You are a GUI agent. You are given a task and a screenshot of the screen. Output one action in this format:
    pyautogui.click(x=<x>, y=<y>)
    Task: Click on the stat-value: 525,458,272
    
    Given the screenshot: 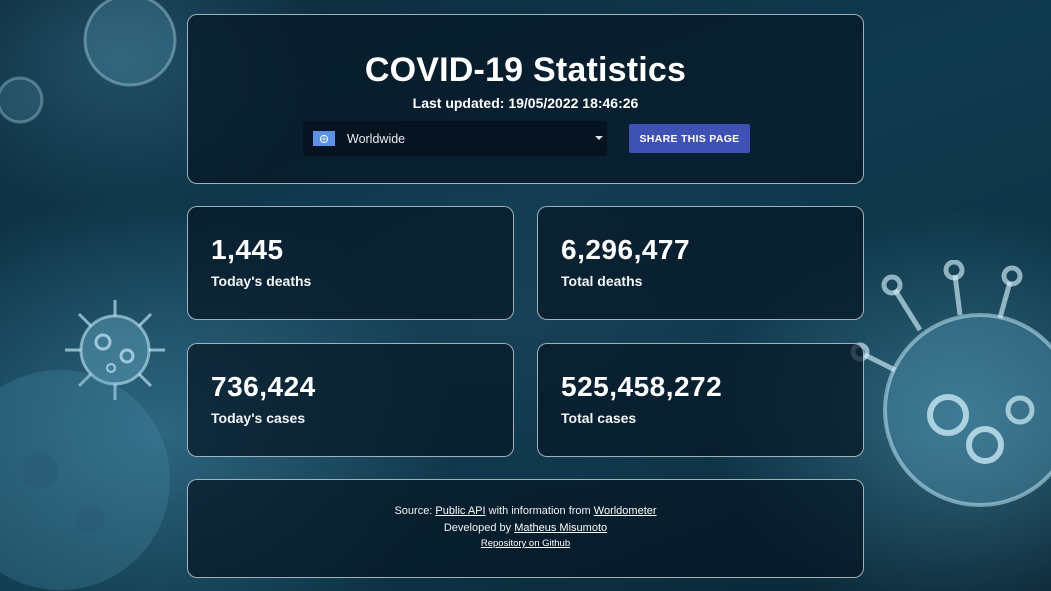 What is the action you would take?
    pyautogui.click(x=642, y=386)
    